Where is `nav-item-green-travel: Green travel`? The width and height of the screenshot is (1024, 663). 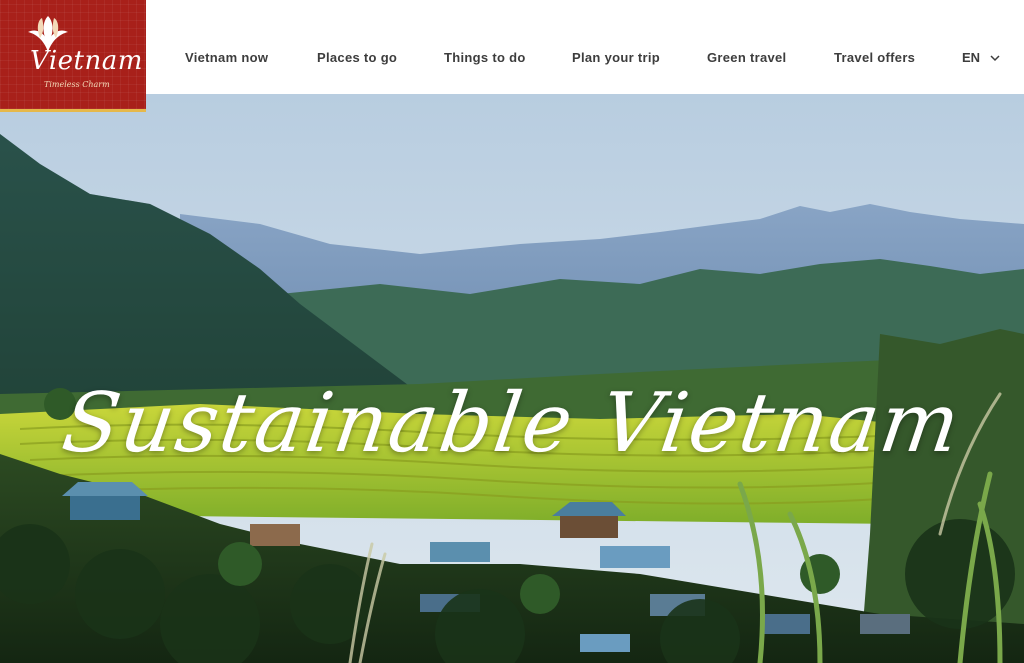
nav-item-green-travel: Green travel is located at coordinates (746, 57).